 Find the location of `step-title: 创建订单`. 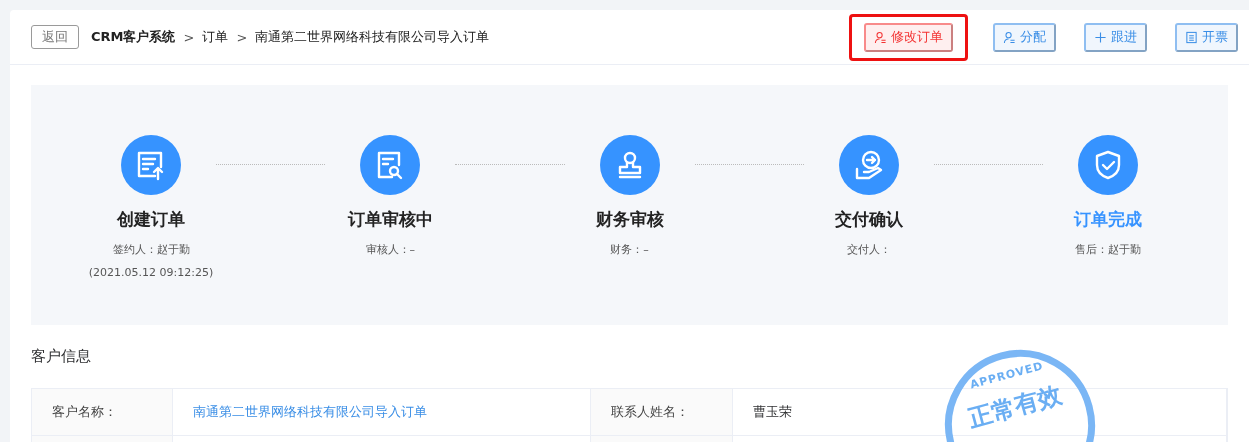

step-title: 创建订单 is located at coordinates (151, 219).